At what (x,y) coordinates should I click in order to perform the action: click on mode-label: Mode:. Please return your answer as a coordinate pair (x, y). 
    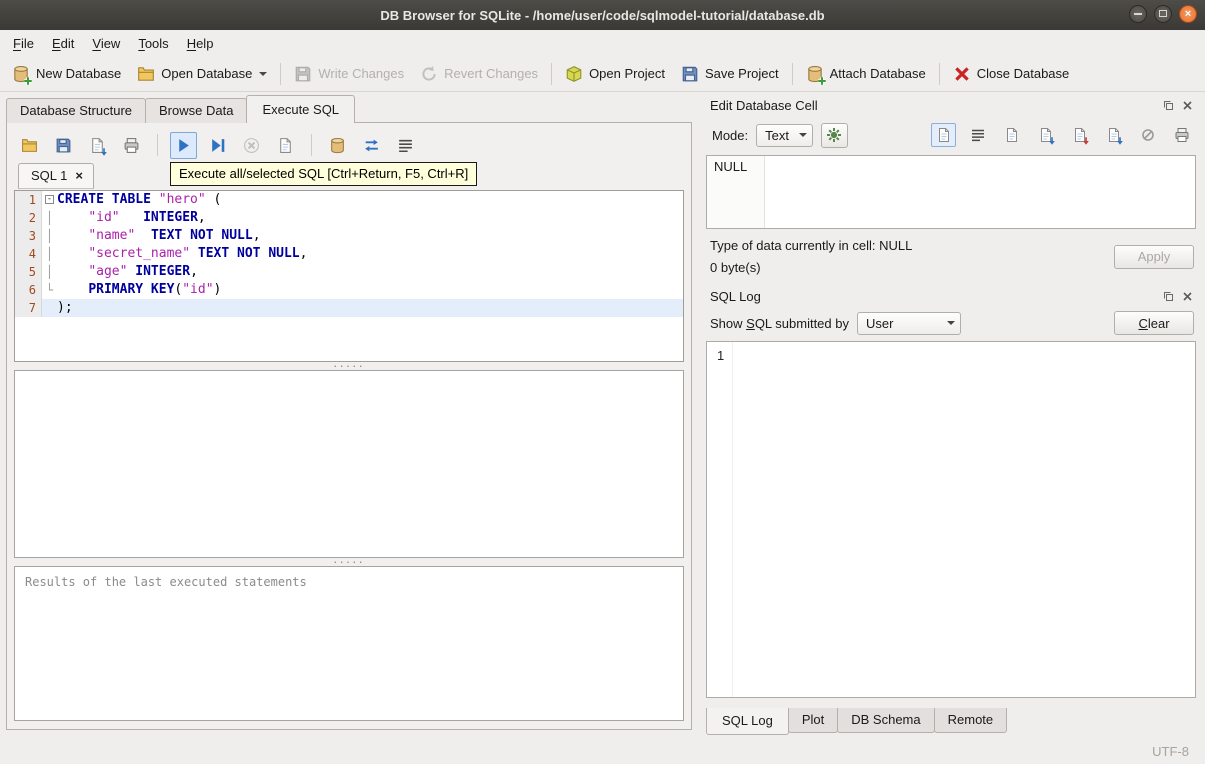
    Looking at the image, I should click on (730, 135).